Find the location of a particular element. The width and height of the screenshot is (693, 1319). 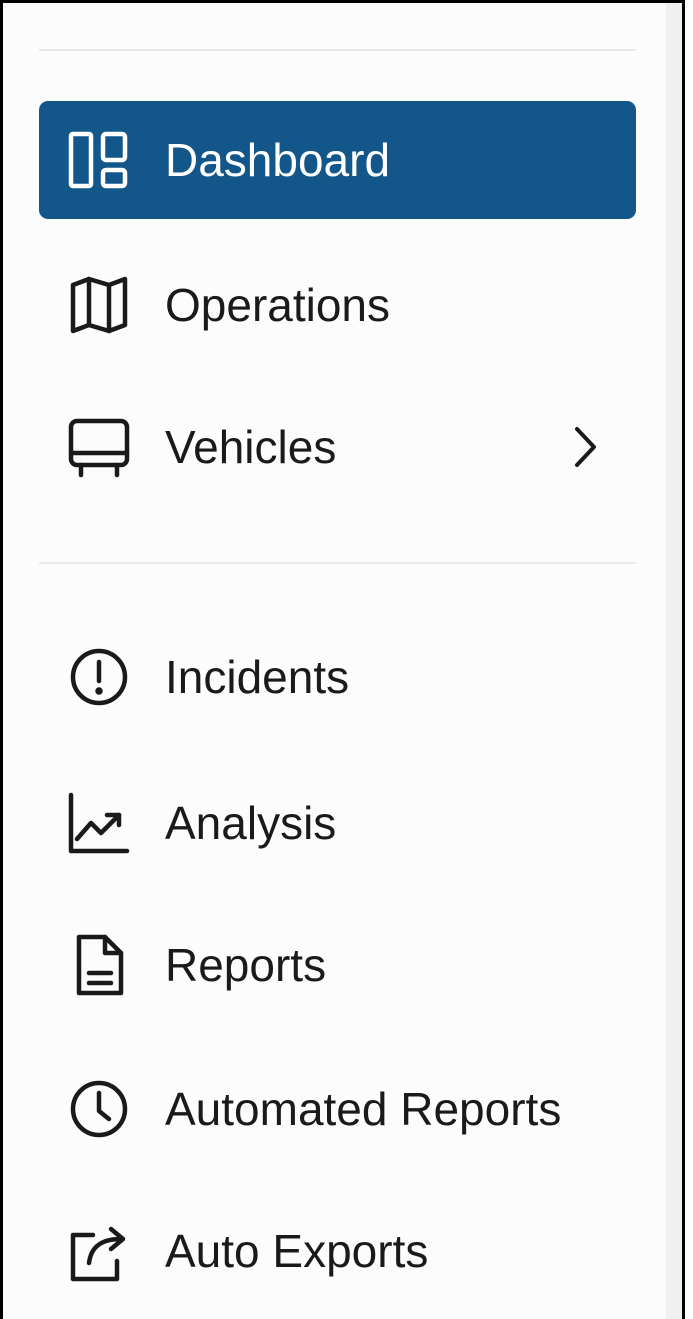

sidebar-item-incidents: Incidents is located at coordinates (337, 677).